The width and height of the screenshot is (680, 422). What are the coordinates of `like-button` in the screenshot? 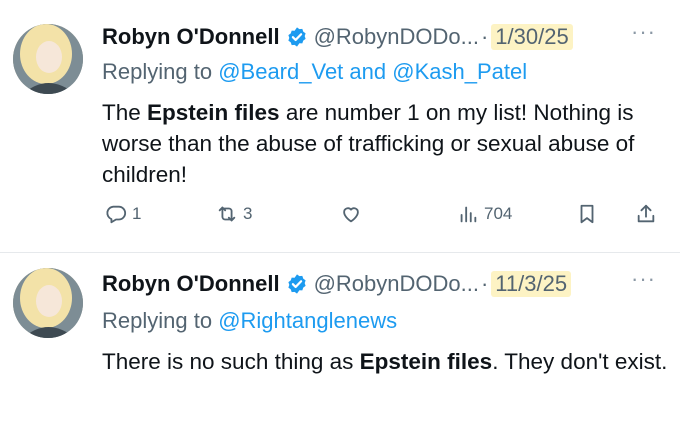 It's located at (351, 214).